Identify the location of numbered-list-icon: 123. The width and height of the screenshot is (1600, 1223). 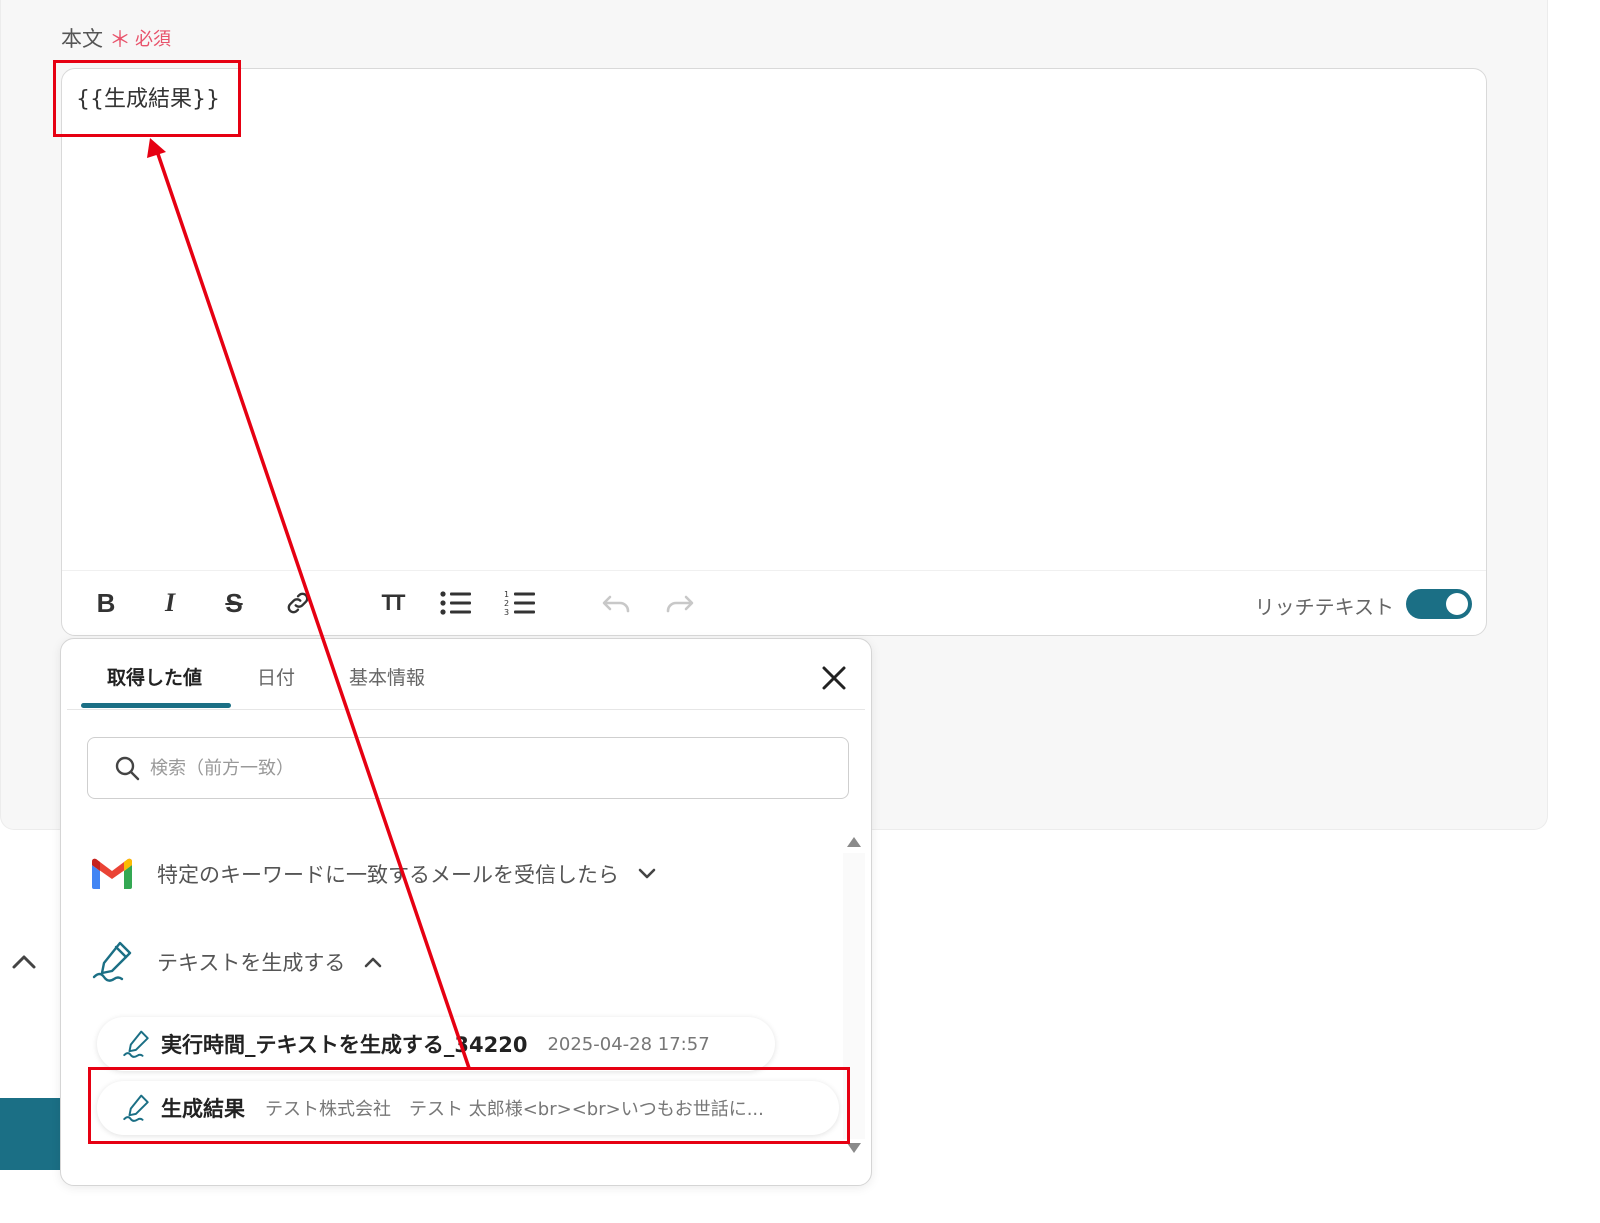
(519, 603).